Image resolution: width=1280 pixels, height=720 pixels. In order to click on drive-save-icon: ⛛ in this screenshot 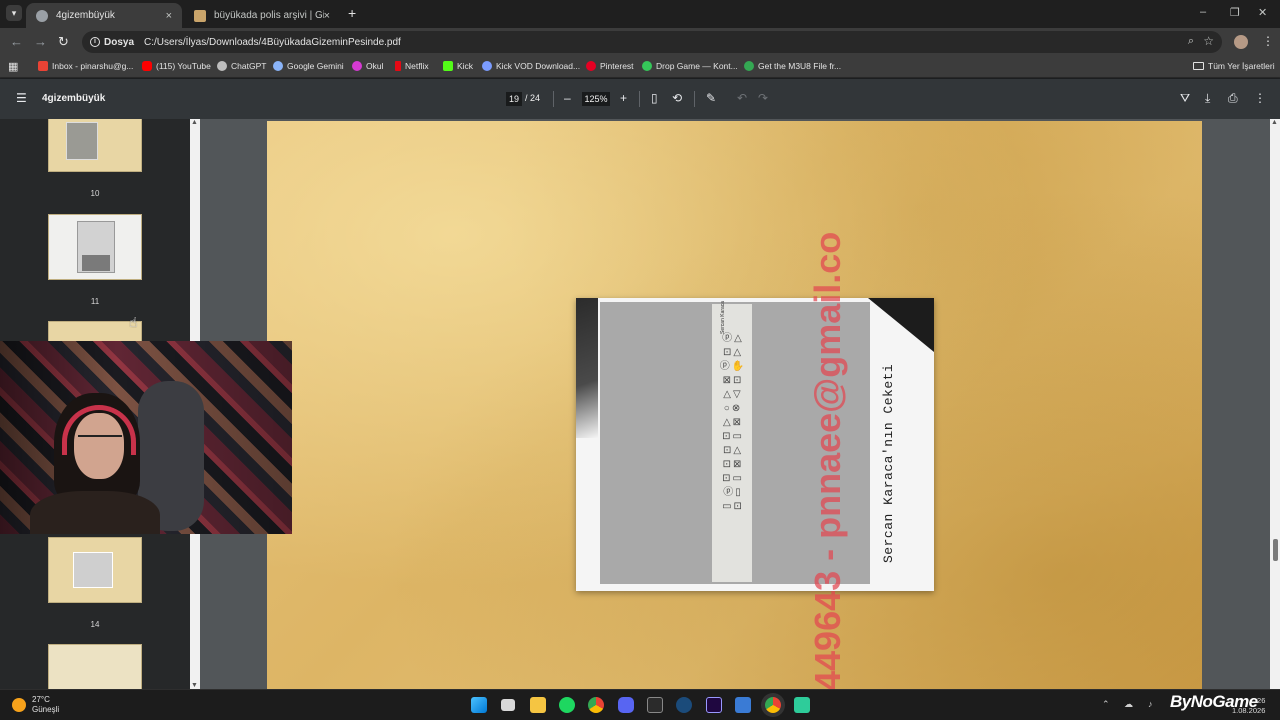, I will do `click(1185, 98)`.